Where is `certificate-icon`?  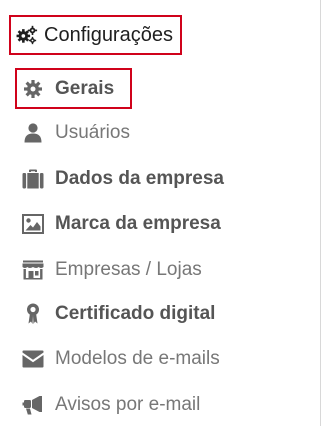
certificate-icon is located at coordinates (33, 314).